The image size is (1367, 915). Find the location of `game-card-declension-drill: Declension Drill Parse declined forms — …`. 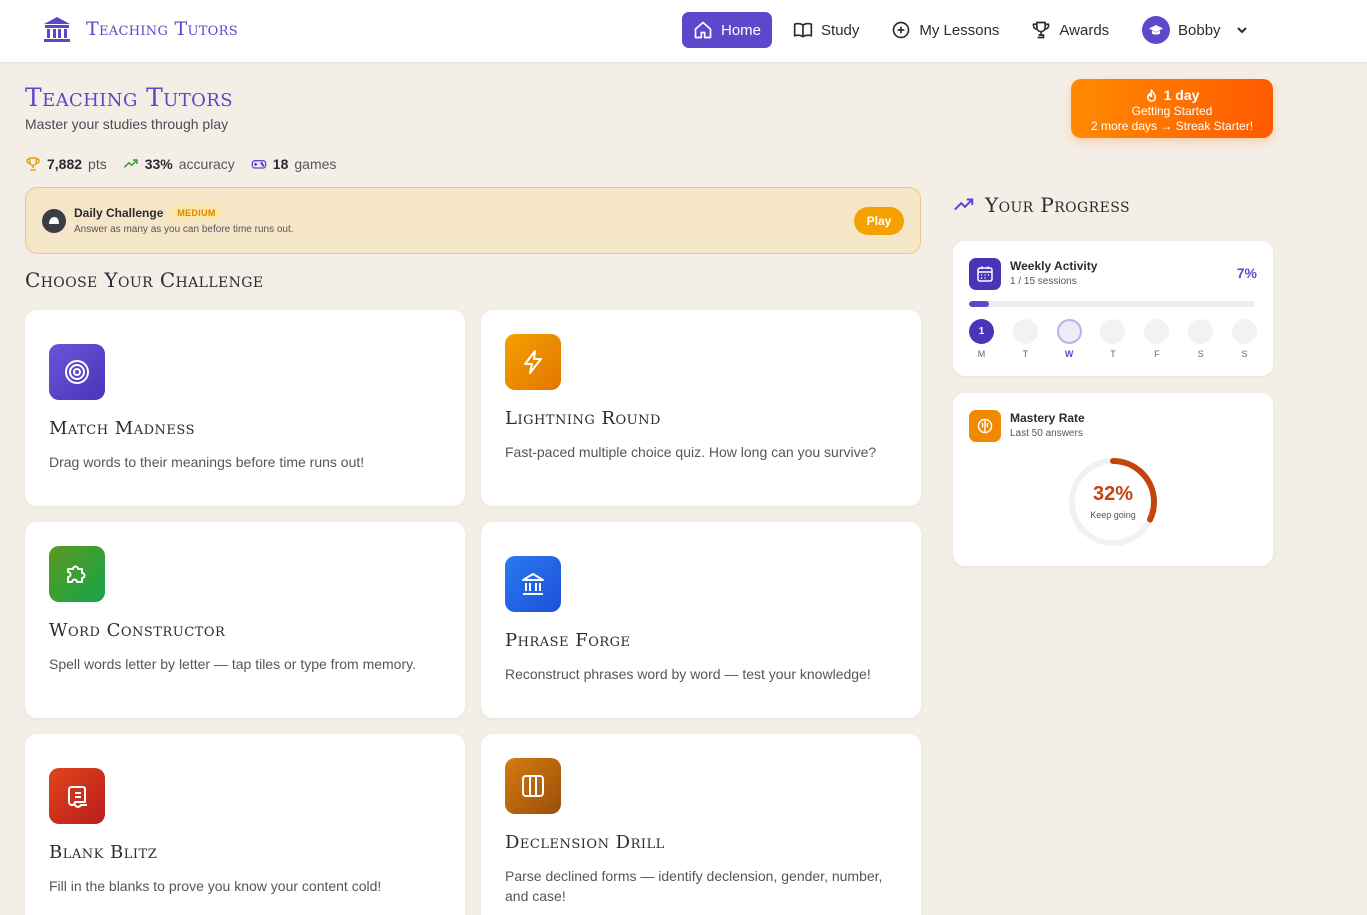

game-card-declension-drill: Declension Drill Parse declined forms — … is located at coordinates (701, 824).